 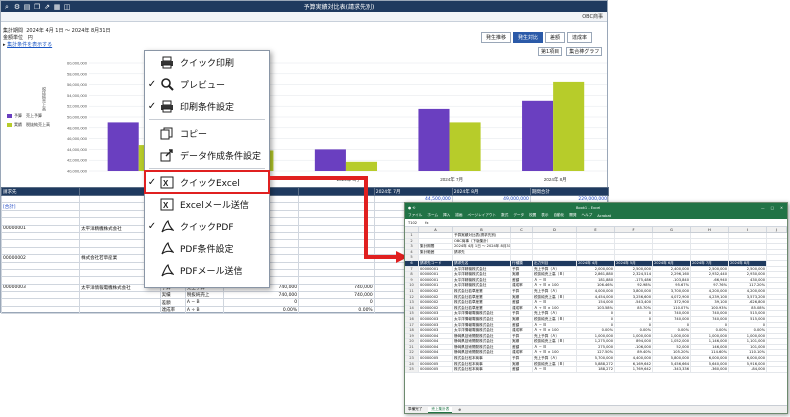 What do you see at coordinates (440, 409) in the screenshot?
I see `sheet-tab: 売上集計表` at bounding box center [440, 409].